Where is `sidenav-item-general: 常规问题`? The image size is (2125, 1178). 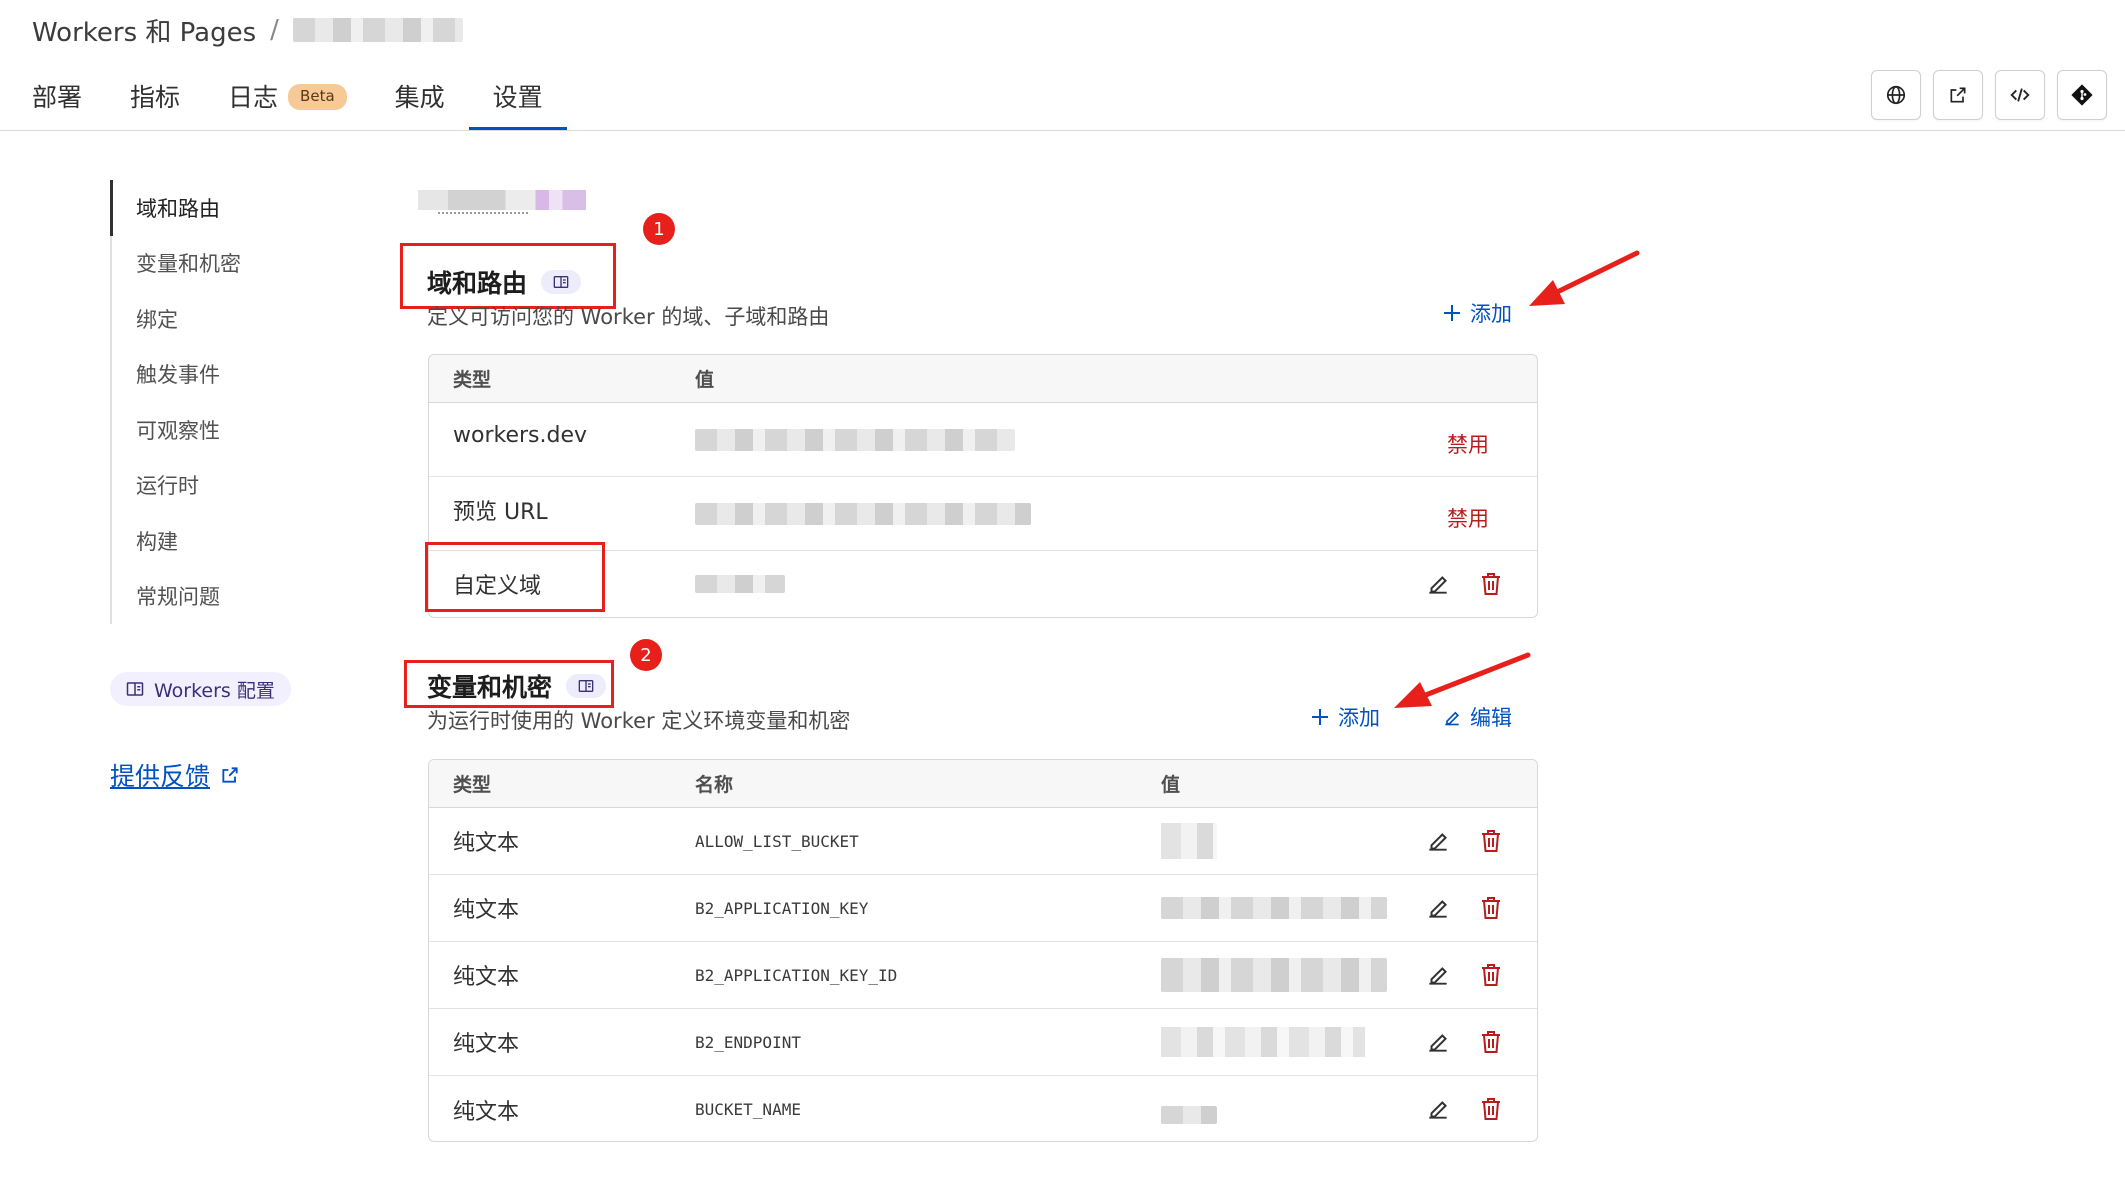
sidenav-item-general: 常规问题 is located at coordinates (221, 597).